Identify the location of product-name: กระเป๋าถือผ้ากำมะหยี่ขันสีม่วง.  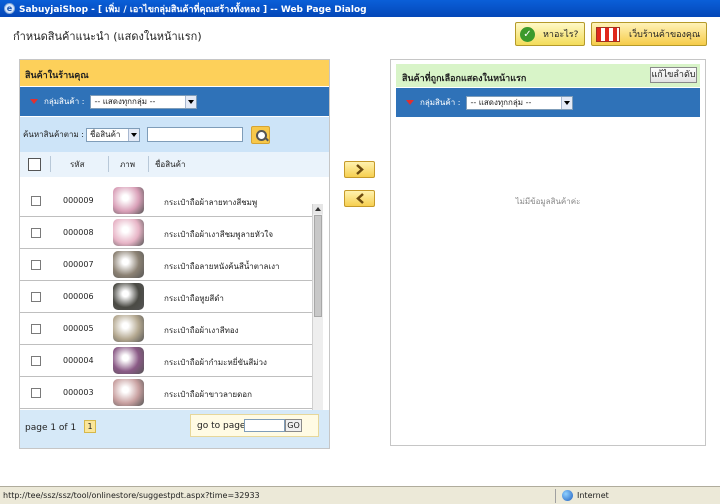
(215, 362).